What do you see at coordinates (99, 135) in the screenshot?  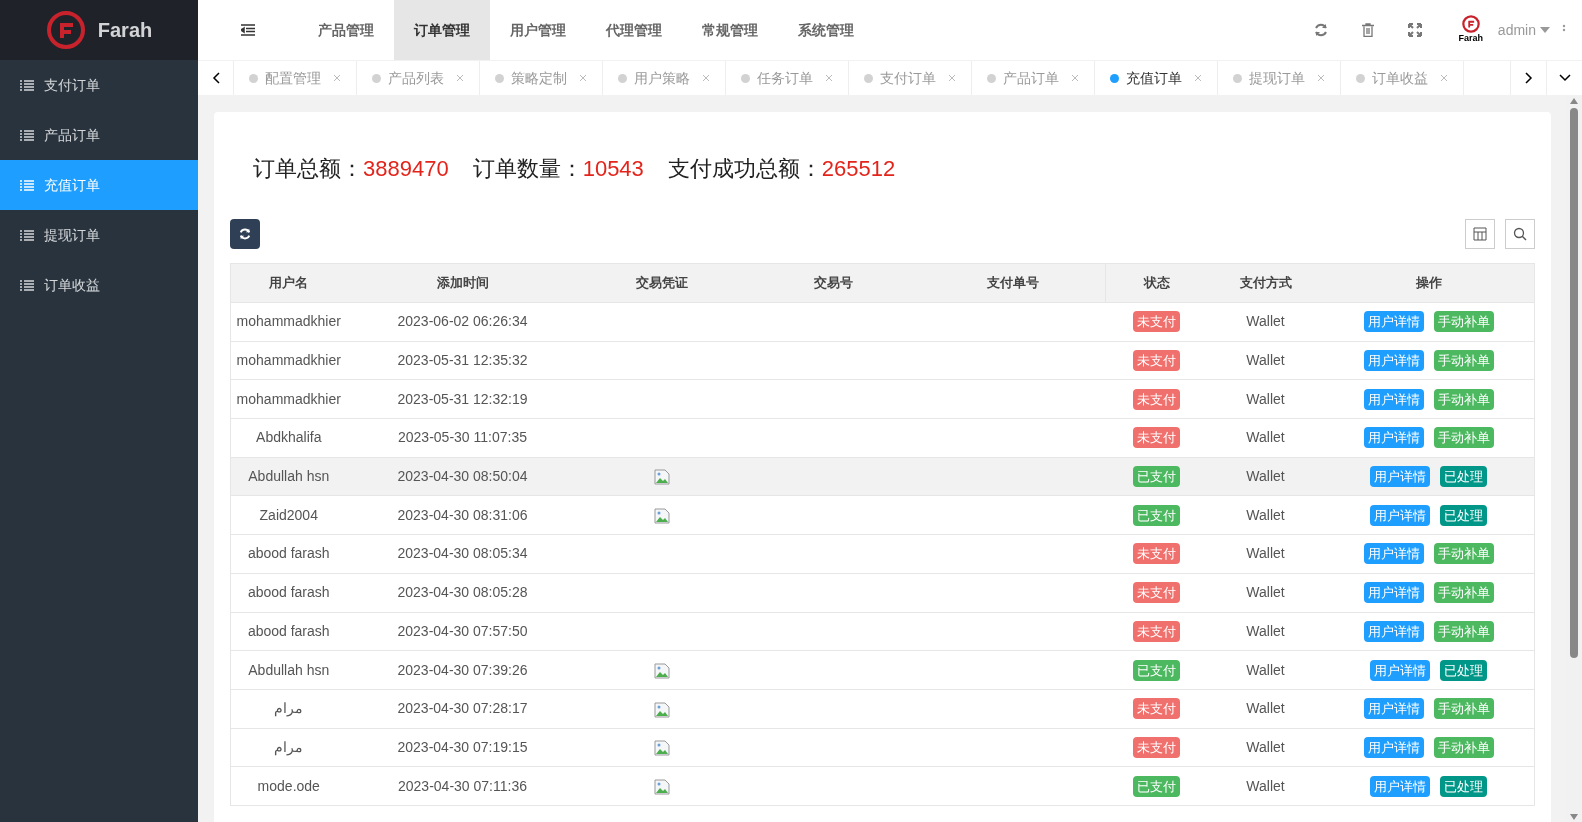 I see `sidebar-item: 产品订单` at bounding box center [99, 135].